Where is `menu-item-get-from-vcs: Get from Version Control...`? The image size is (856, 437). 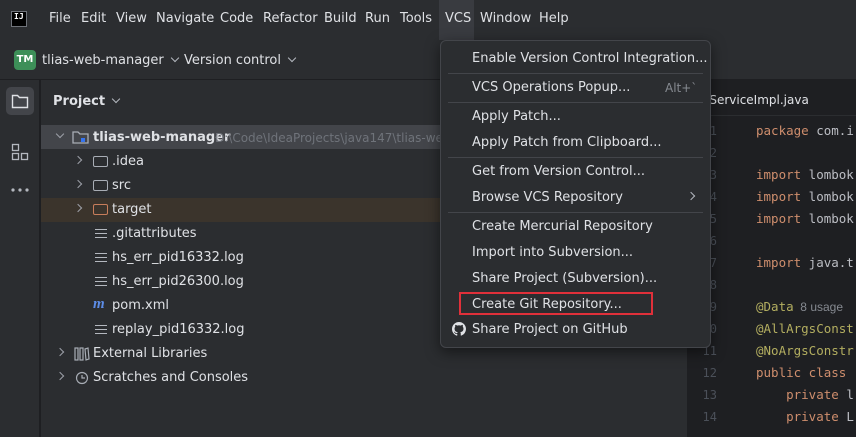 menu-item-get-from-vcs: Get from Version Control... is located at coordinates (558, 171).